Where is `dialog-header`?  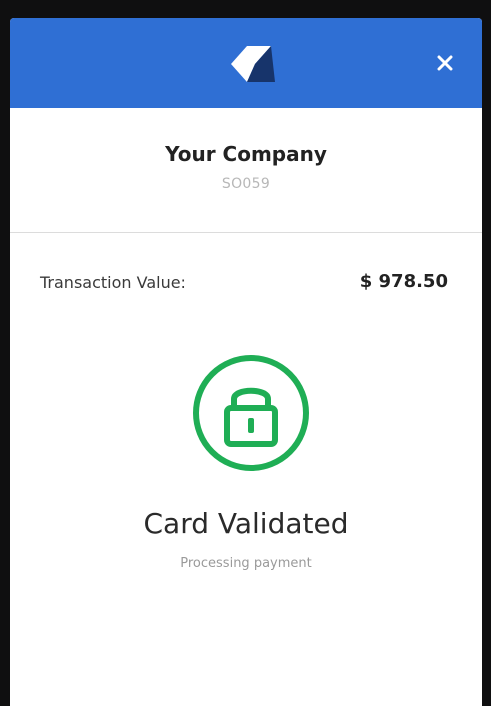
dialog-header is located at coordinates (246, 63).